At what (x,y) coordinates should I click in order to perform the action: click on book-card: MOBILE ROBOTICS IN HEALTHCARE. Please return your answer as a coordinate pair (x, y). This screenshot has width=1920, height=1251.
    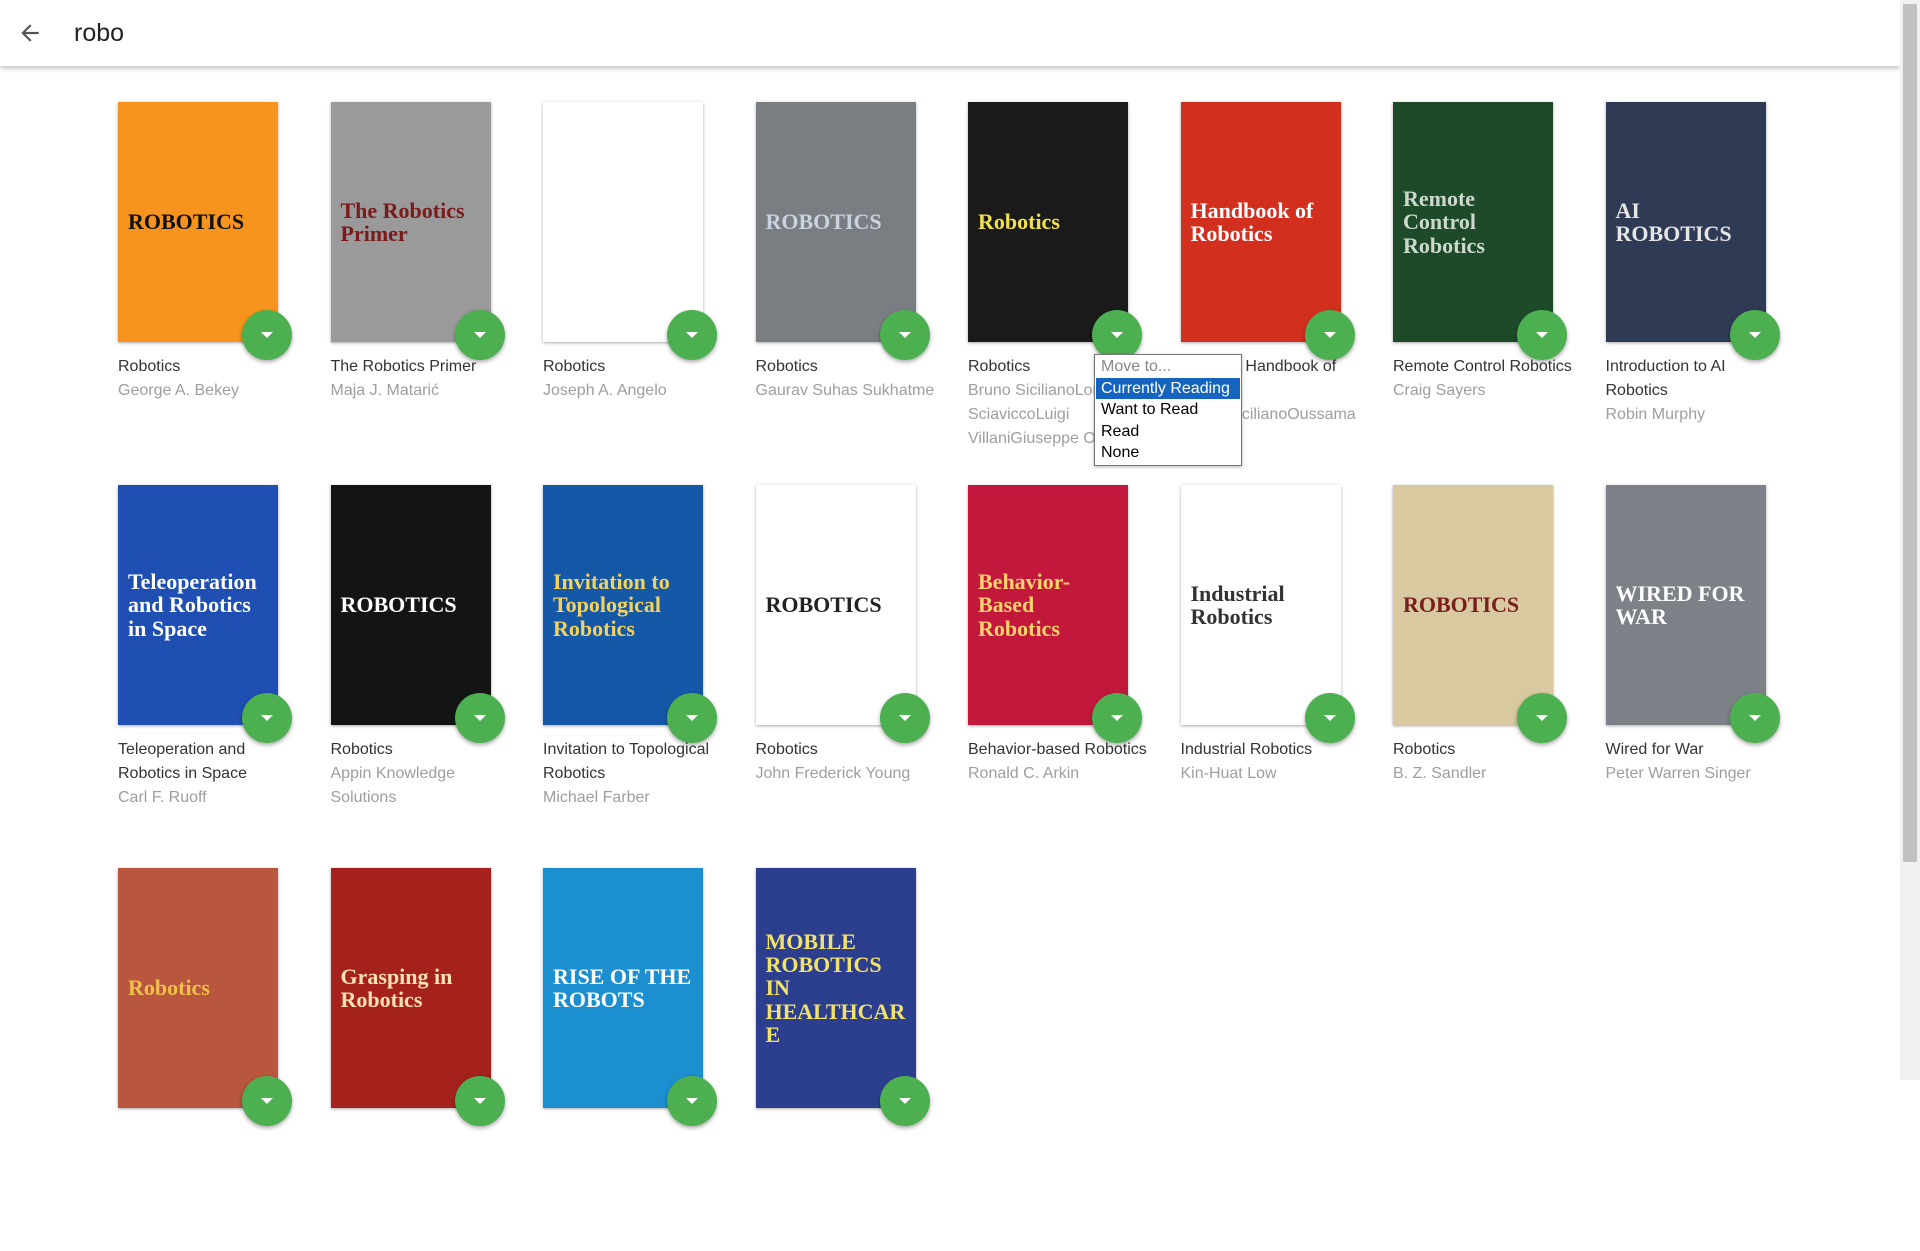
    Looking at the image, I should click on (842, 1059).